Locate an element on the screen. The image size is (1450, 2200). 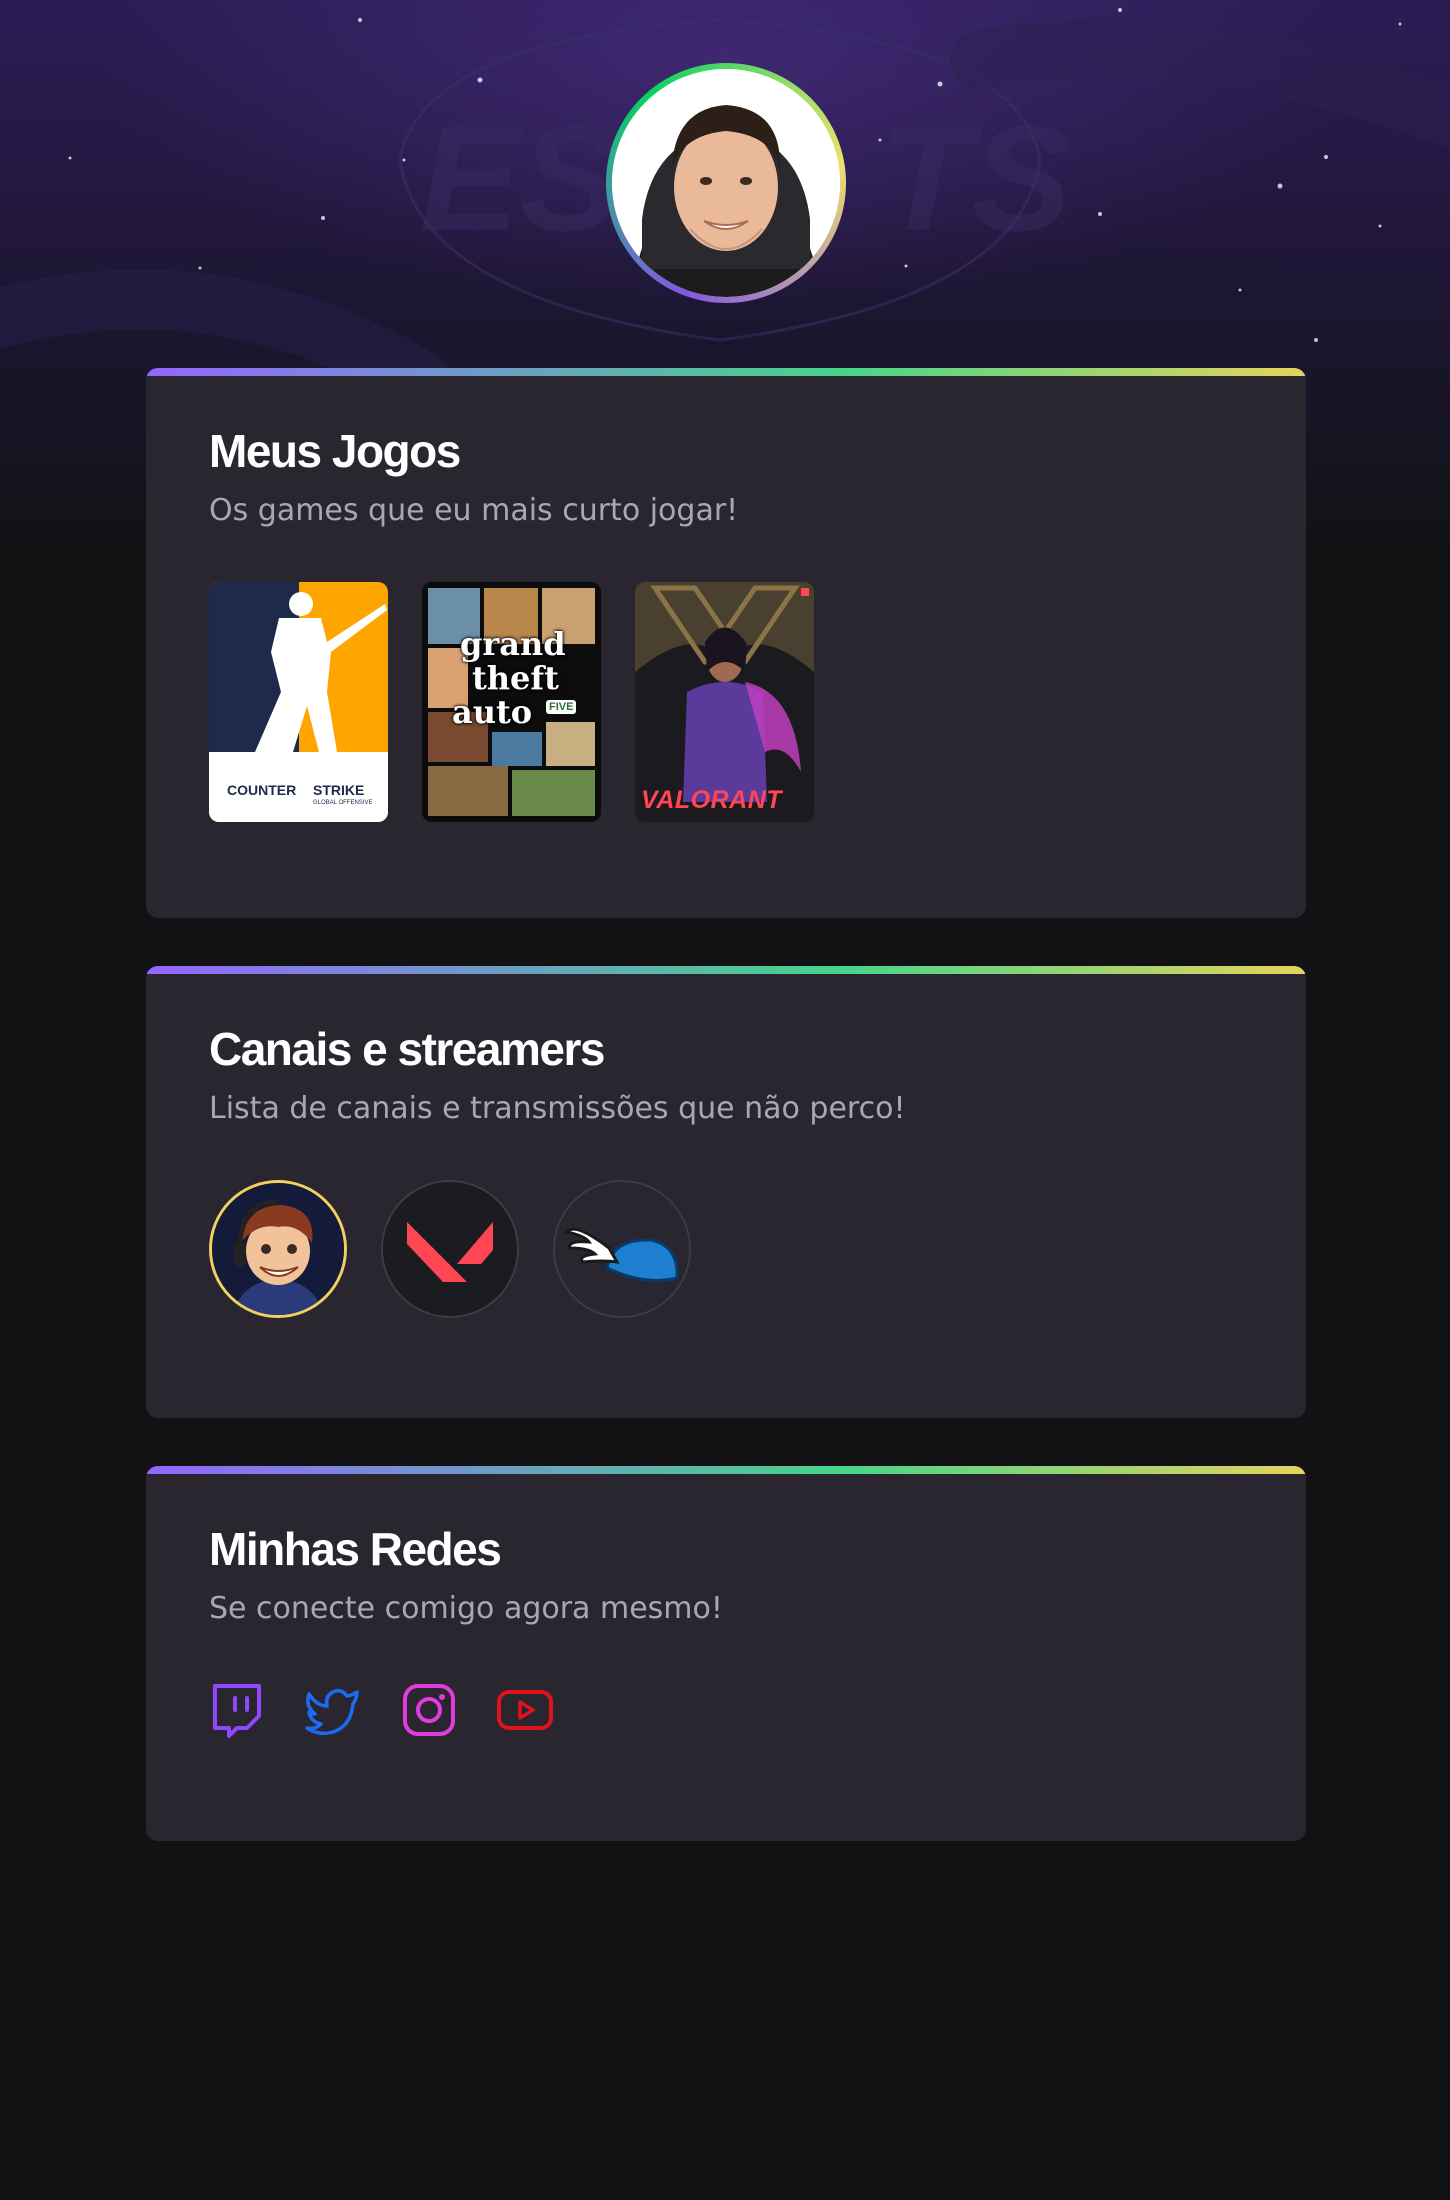
game-cover-gta-v: grand theft auto FIVE is located at coordinates (511, 702).